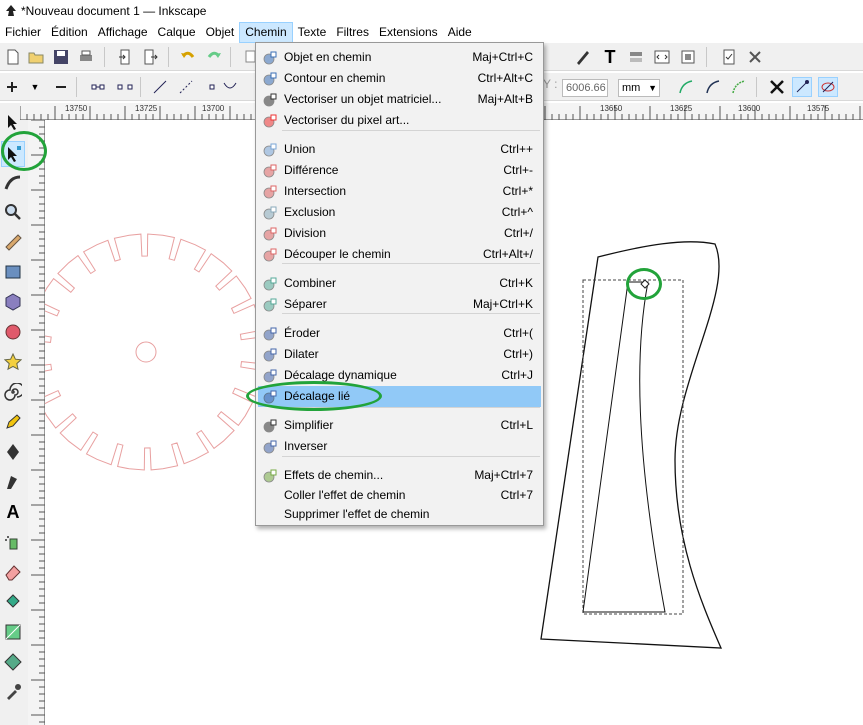 The width and height of the screenshot is (863, 725). I want to click on menu-objet: Objet, so click(220, 32).